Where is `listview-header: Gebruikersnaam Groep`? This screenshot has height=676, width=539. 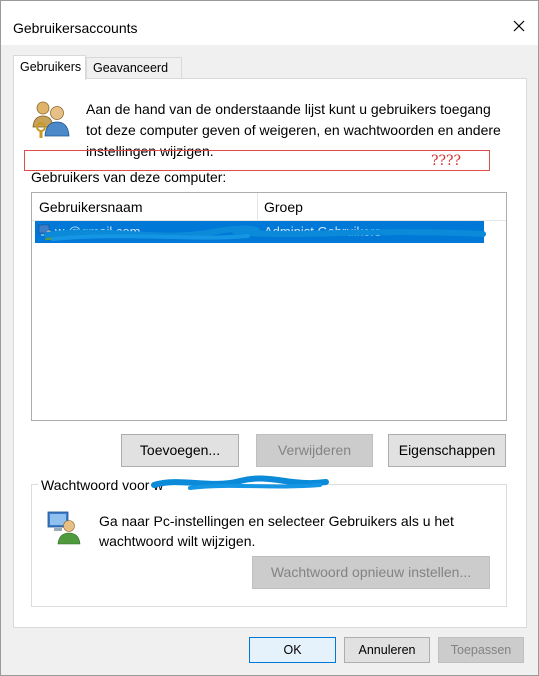 listview-header: Gebruikersnaam Groep is located at coordinates (269, 207).